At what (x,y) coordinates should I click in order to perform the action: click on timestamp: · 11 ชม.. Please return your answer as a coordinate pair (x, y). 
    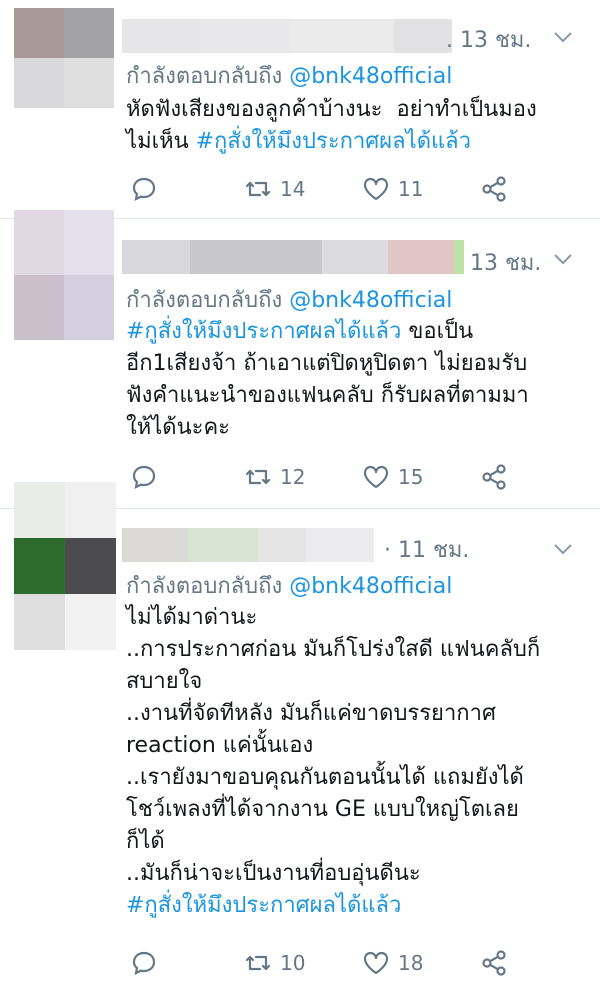
    Looking at the image, I should click on (426, 549).